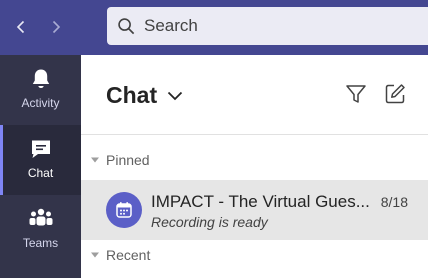 This screenshot has width=428, height=278. I want to click on pinned-section-header: Pinned, so click(254, 160).